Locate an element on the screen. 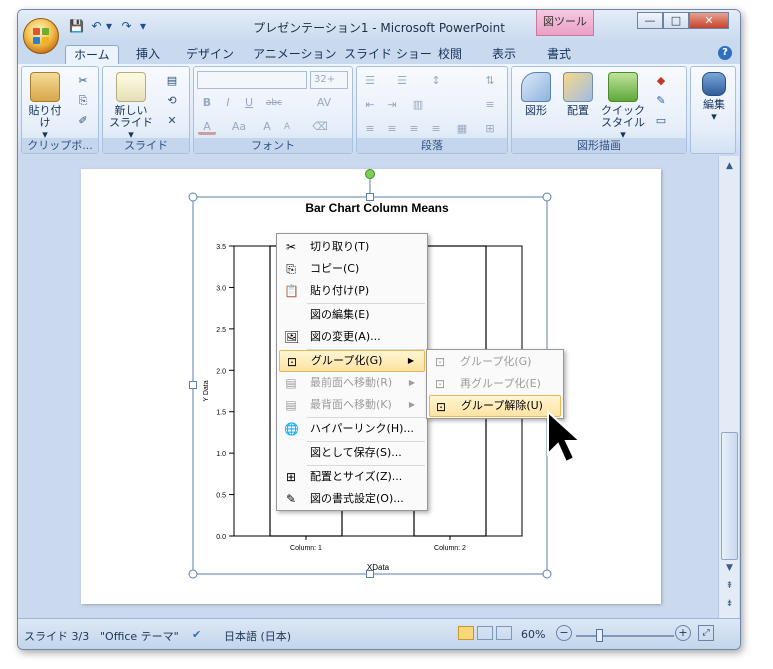 The width and height of the screenshot is (773, 669). tab-slideshow: スライド ショー is located at coordinates (388, 54).